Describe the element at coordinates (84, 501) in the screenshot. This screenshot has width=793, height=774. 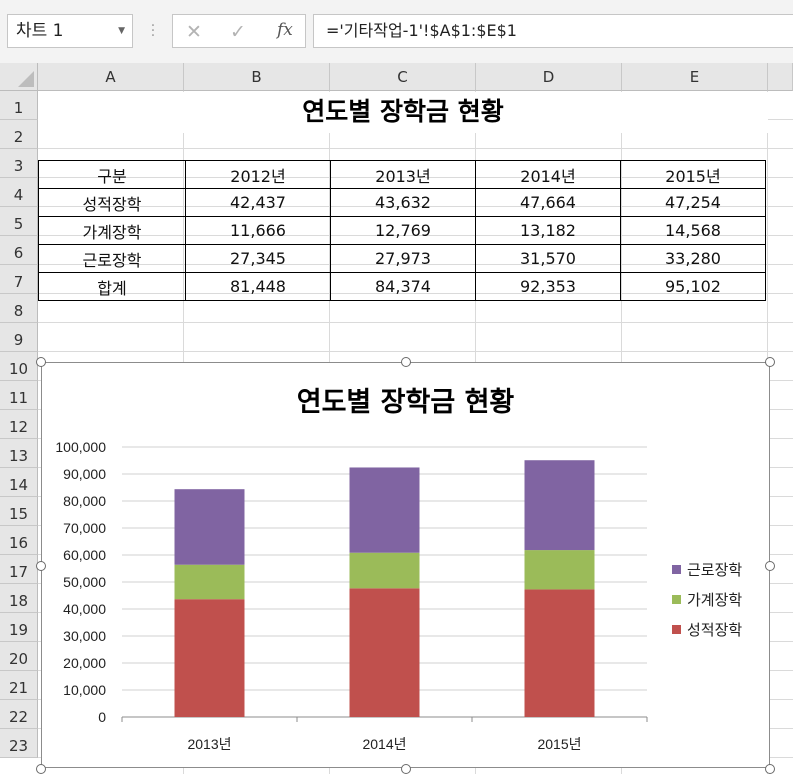
I see `y-tick-label: 80,000` at that location.